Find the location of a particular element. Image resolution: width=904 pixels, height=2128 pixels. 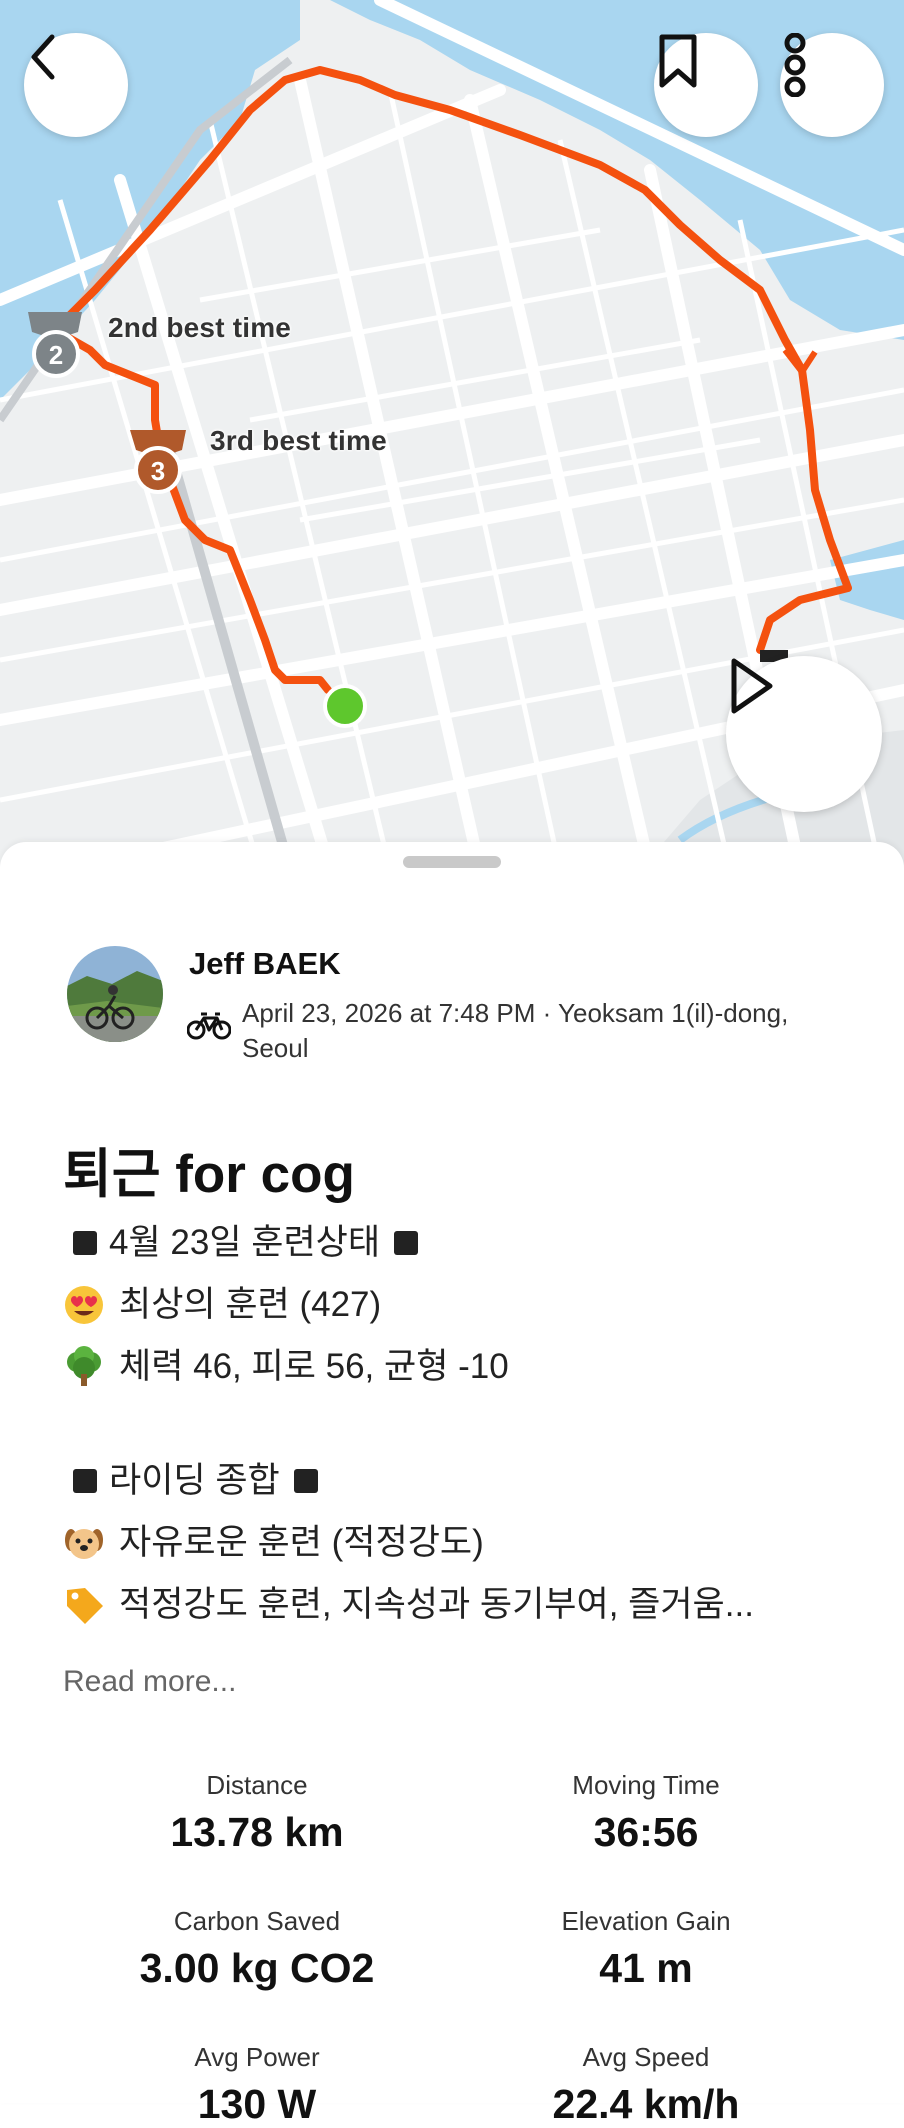

stat-avg-power: Avg Power 130 W is located at coordinates (257, 2085).